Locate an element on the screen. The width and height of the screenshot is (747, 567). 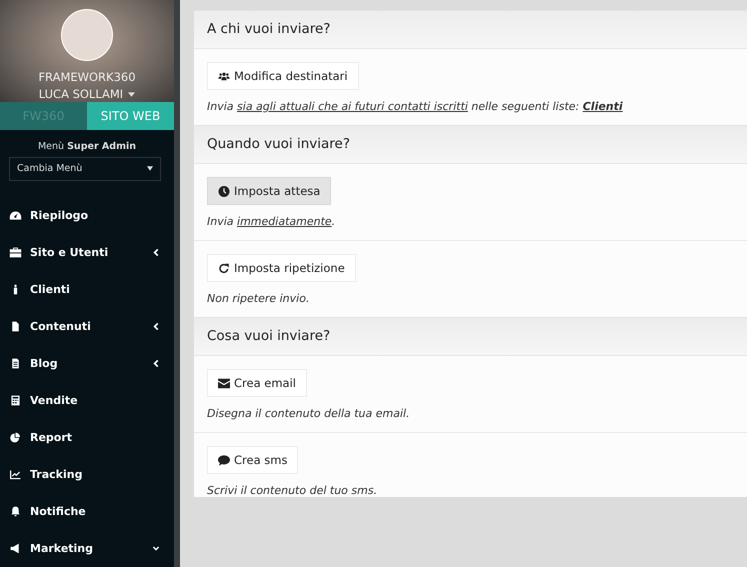
scrollbar is located at coordinates (177, 283).